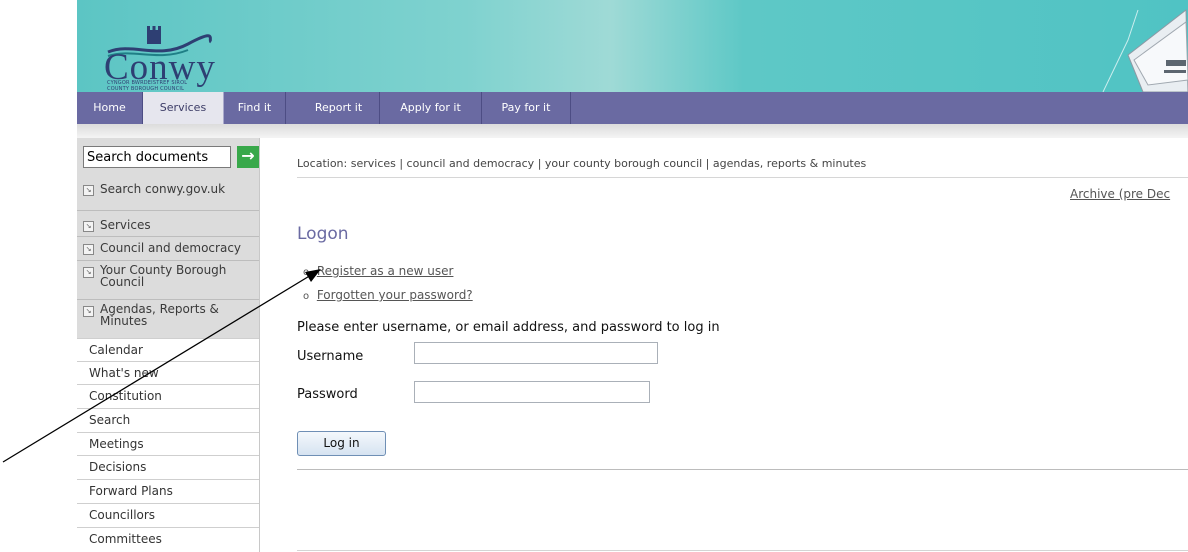 The image size is (1188, 552). I want to click on content-divider, so click(742, 469).